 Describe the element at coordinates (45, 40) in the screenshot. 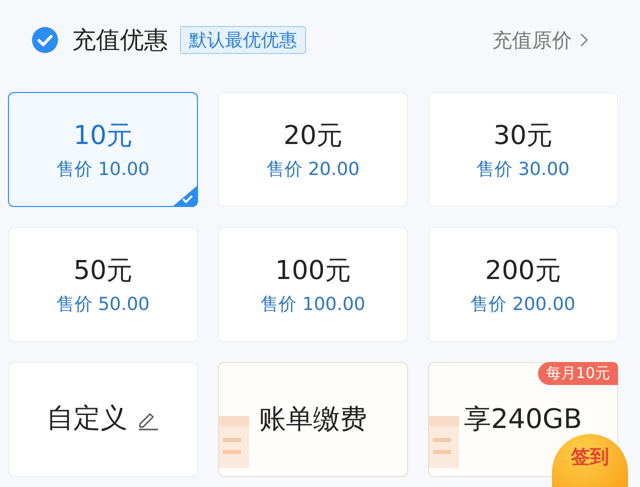

I see `checkbox` at that location.